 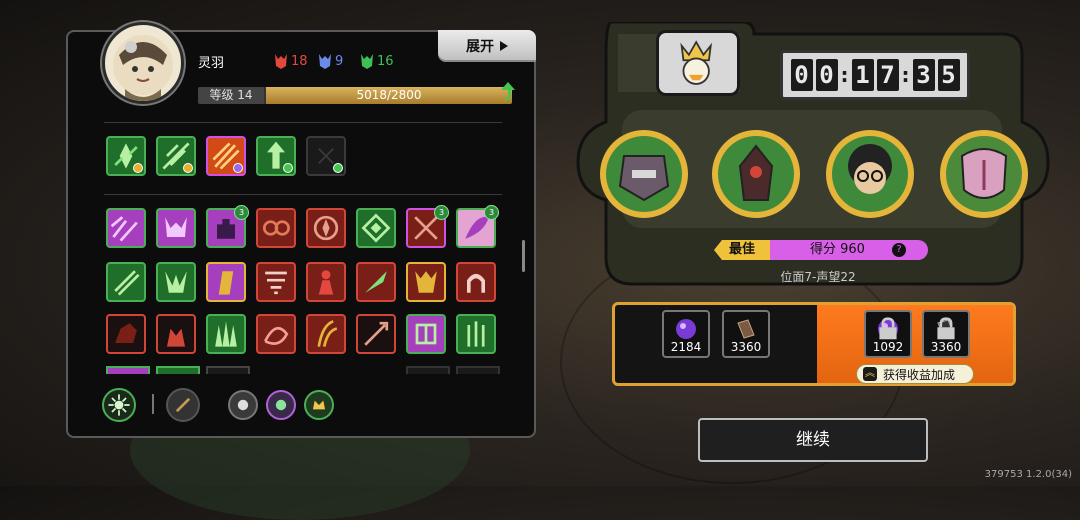 What do you see at coordinates (801, 75) in the screenshot?
I see `timer-digit: 0` at bounding box center [801, 75].